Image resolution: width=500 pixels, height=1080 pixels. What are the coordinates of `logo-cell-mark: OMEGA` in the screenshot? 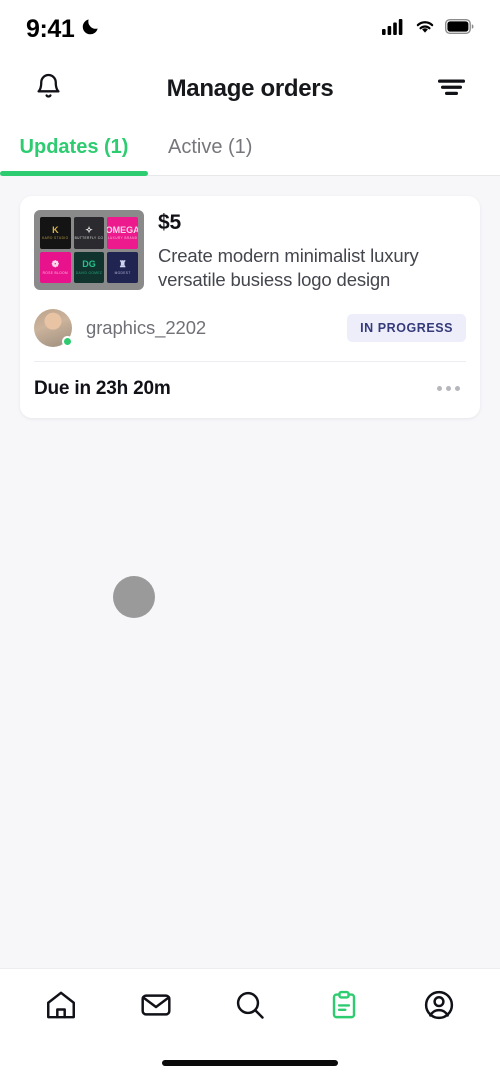 It's located at (122, 229).